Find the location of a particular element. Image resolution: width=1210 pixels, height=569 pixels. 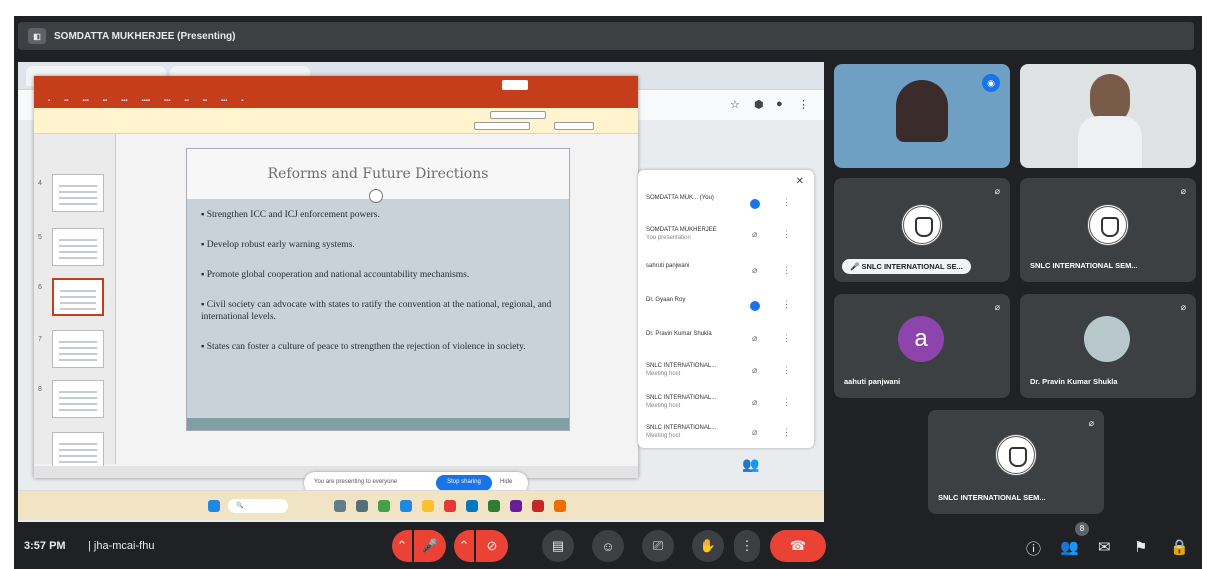

chat-icon: ✉ is located at coordinates (1104, 547).